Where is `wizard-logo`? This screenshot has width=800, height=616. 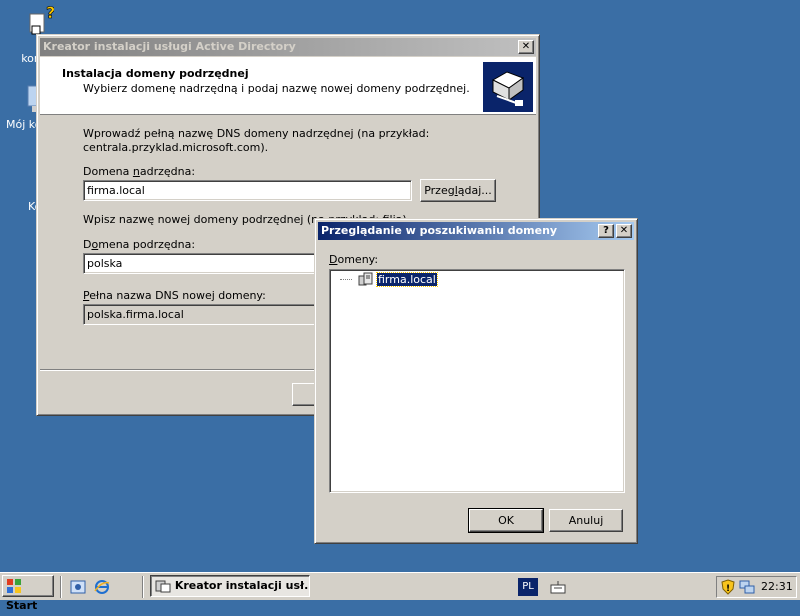
wizard-logo is located at coordinates (508, 87).